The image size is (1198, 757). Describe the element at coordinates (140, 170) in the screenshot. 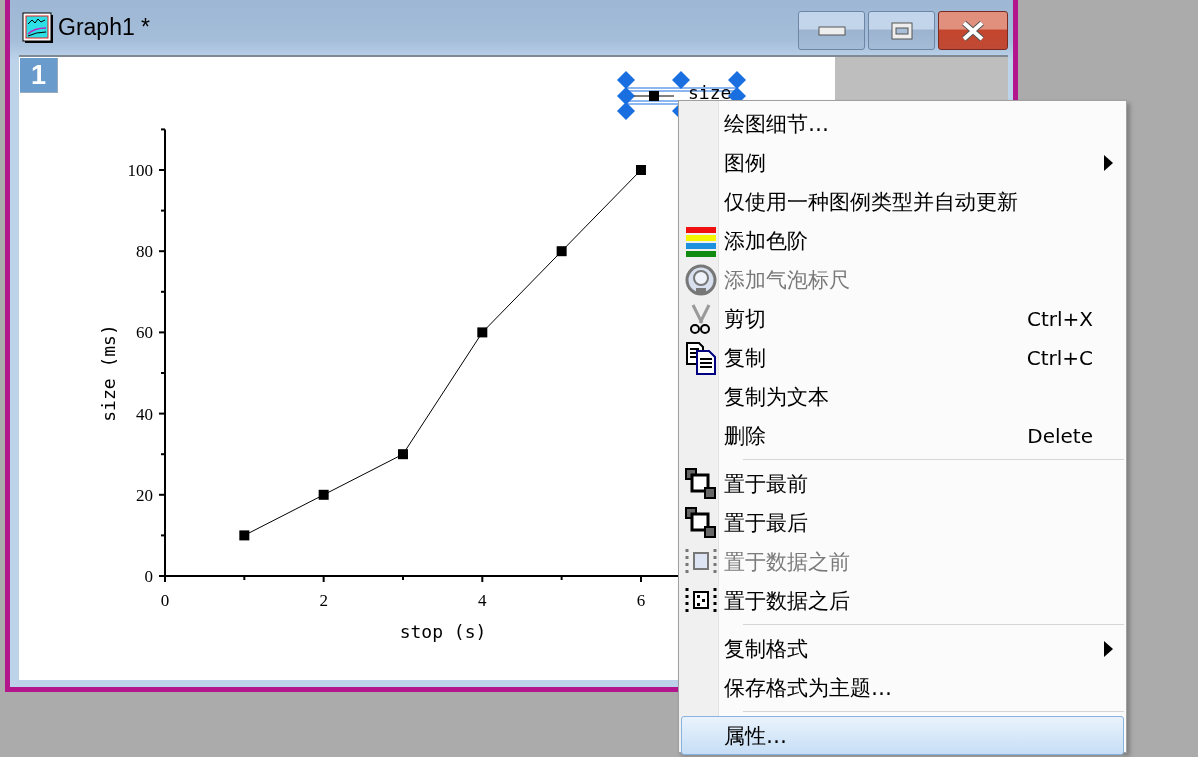

I see `y-tick-label: 100` at that location.